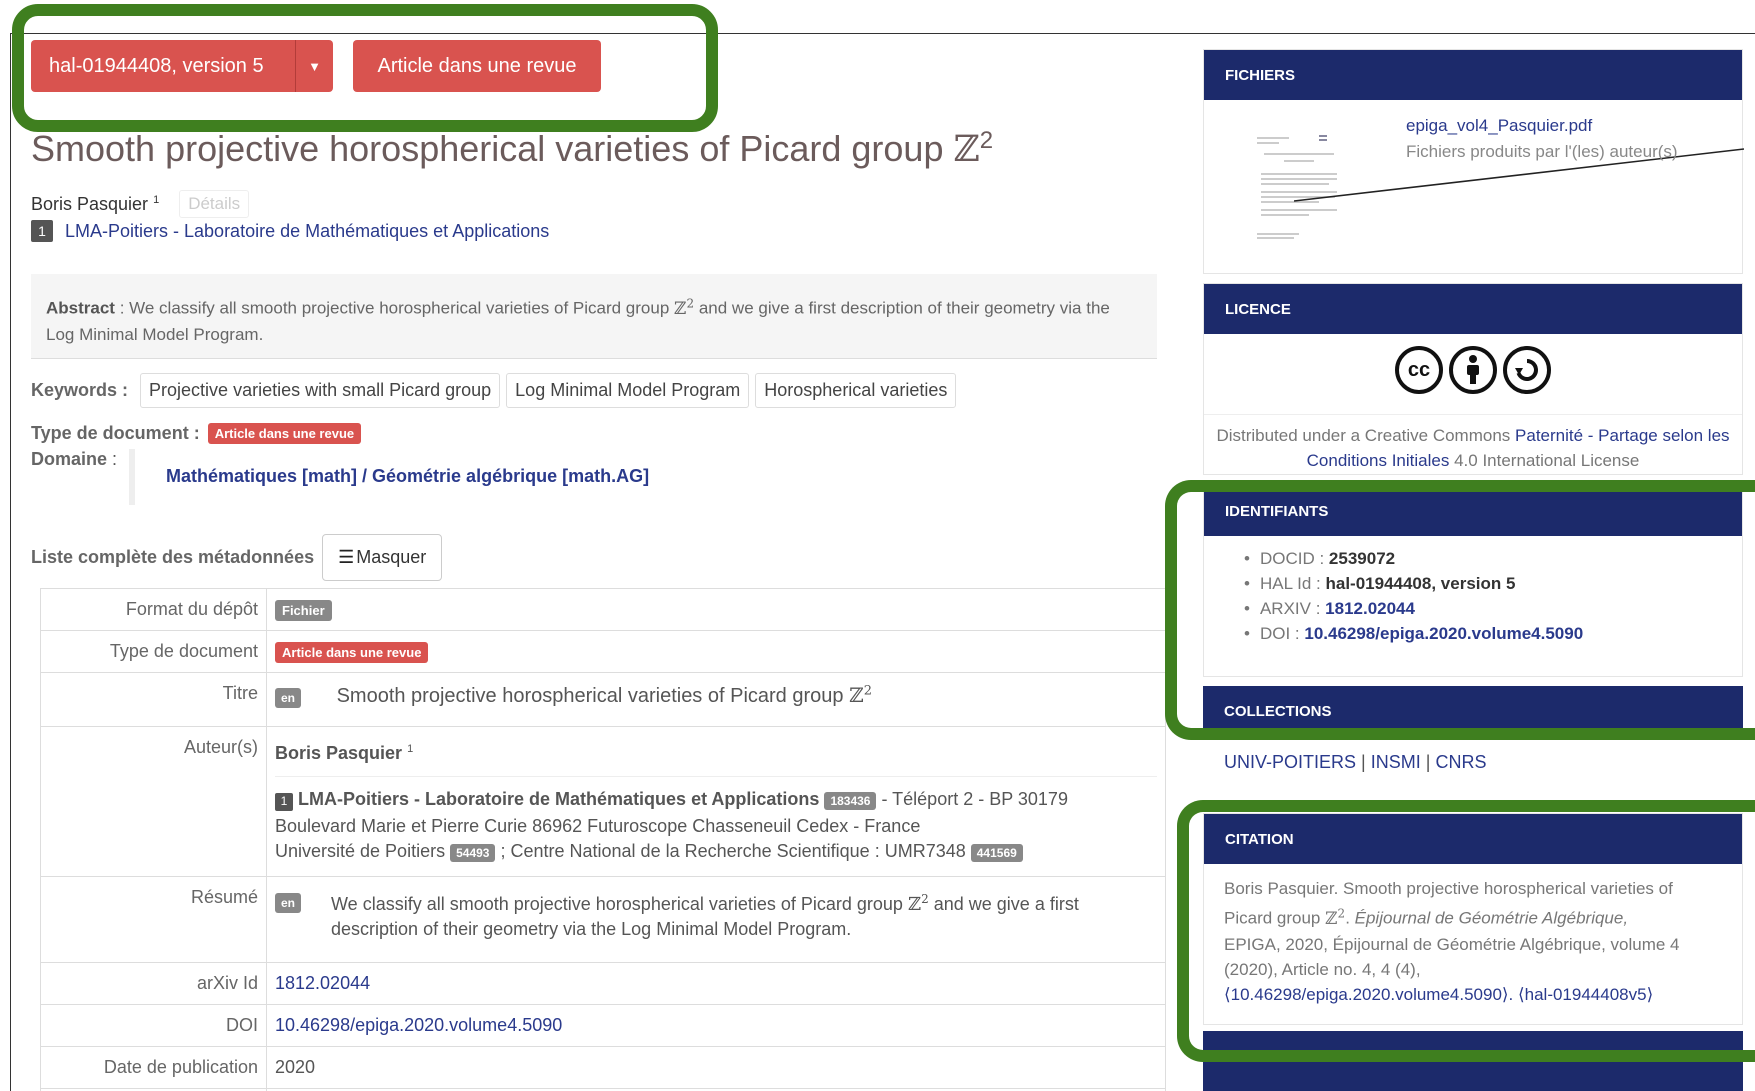 The width and height of the screenshot is (1755, 1091). I want to click on row-key: Type de document, so click(153, 651).